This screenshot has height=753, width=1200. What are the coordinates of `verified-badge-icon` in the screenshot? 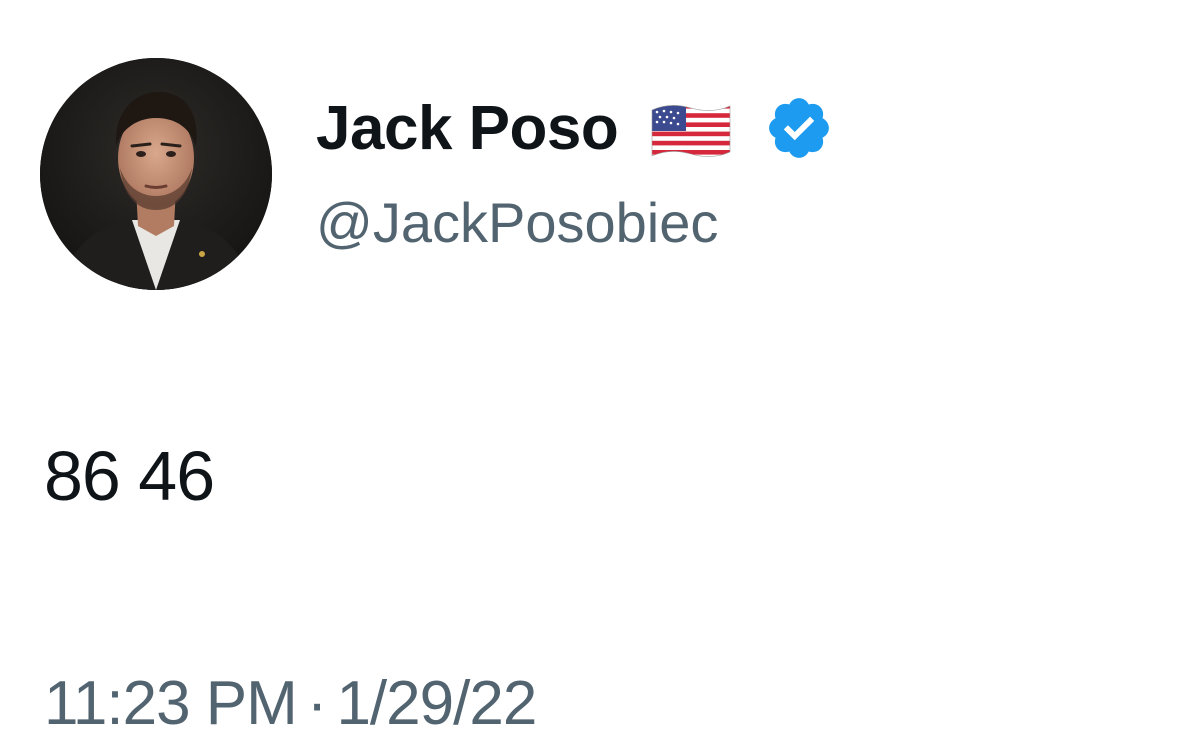 It's located at (799, 128).